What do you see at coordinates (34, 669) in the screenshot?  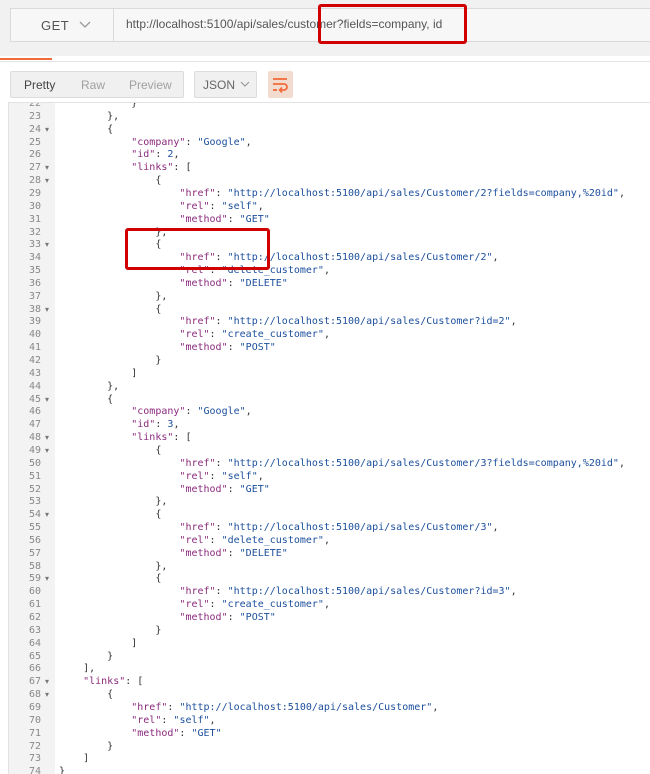 I see `line-number: 66` at bounding box center [34, 669].